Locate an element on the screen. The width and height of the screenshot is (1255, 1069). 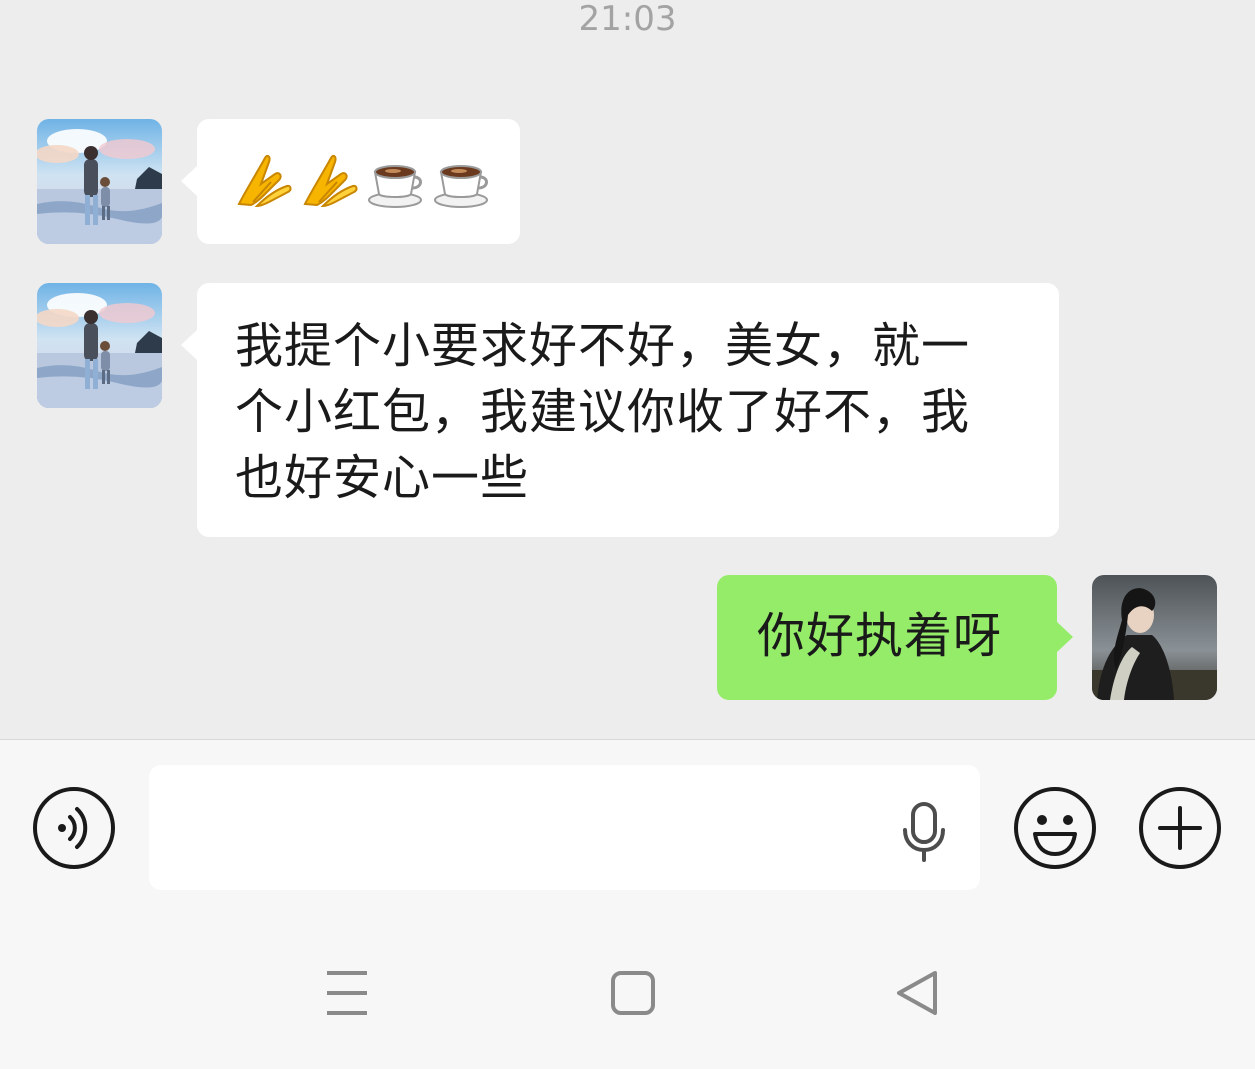
menu-icon is located at coordinates (347, 993).